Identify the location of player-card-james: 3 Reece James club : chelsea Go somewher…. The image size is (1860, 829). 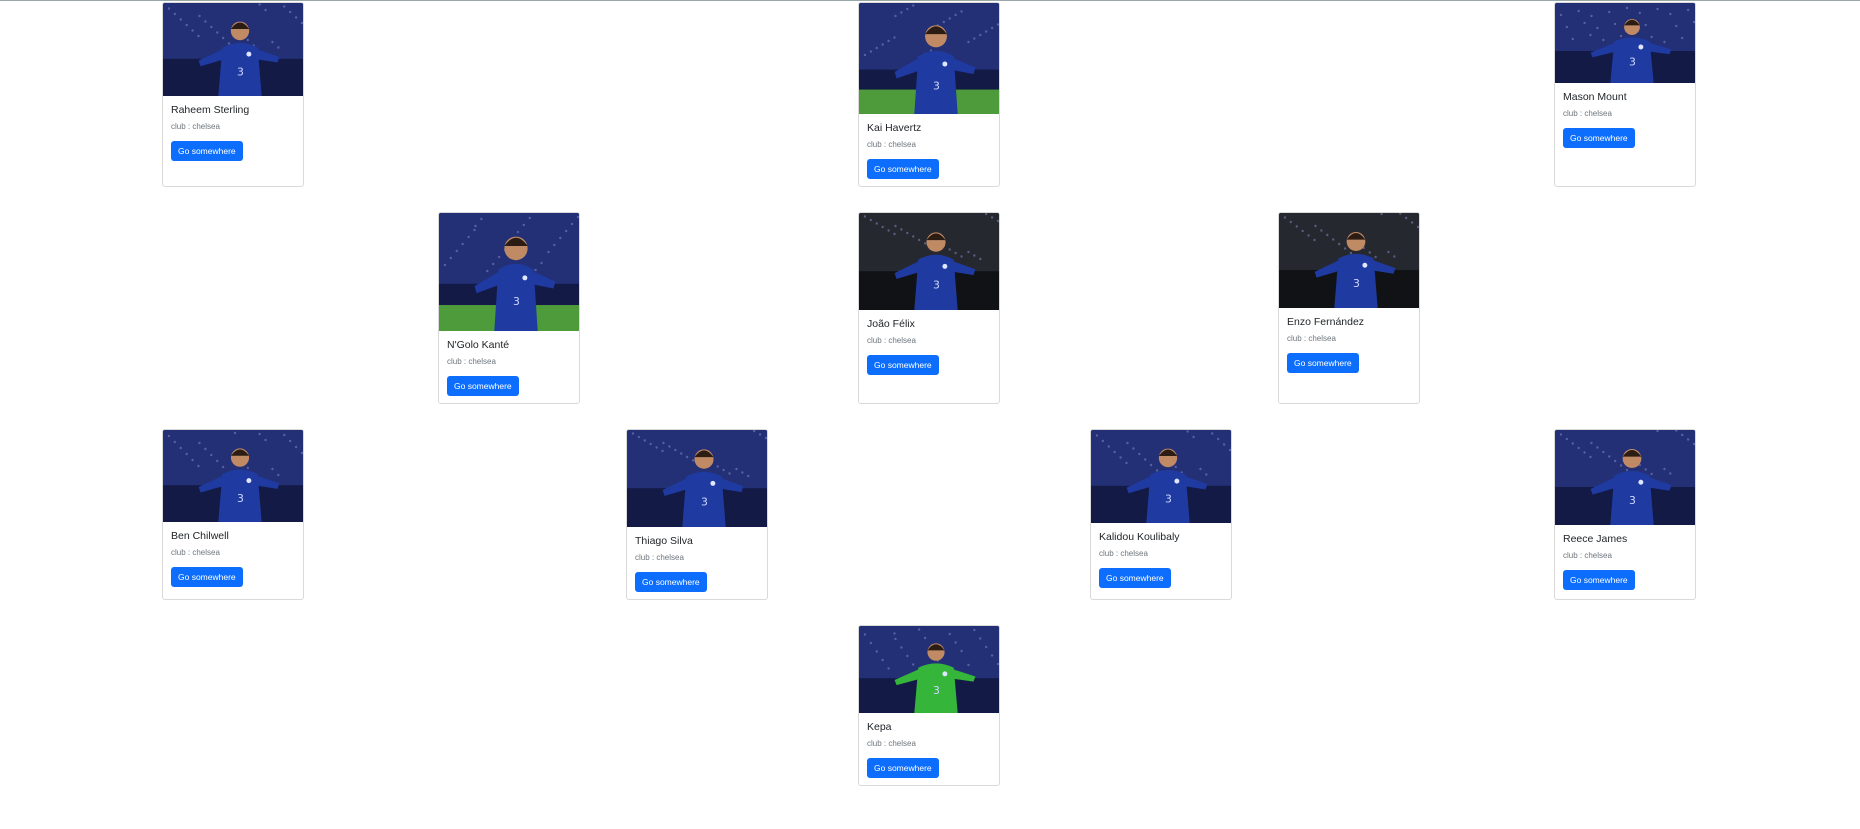
(1625, 514).